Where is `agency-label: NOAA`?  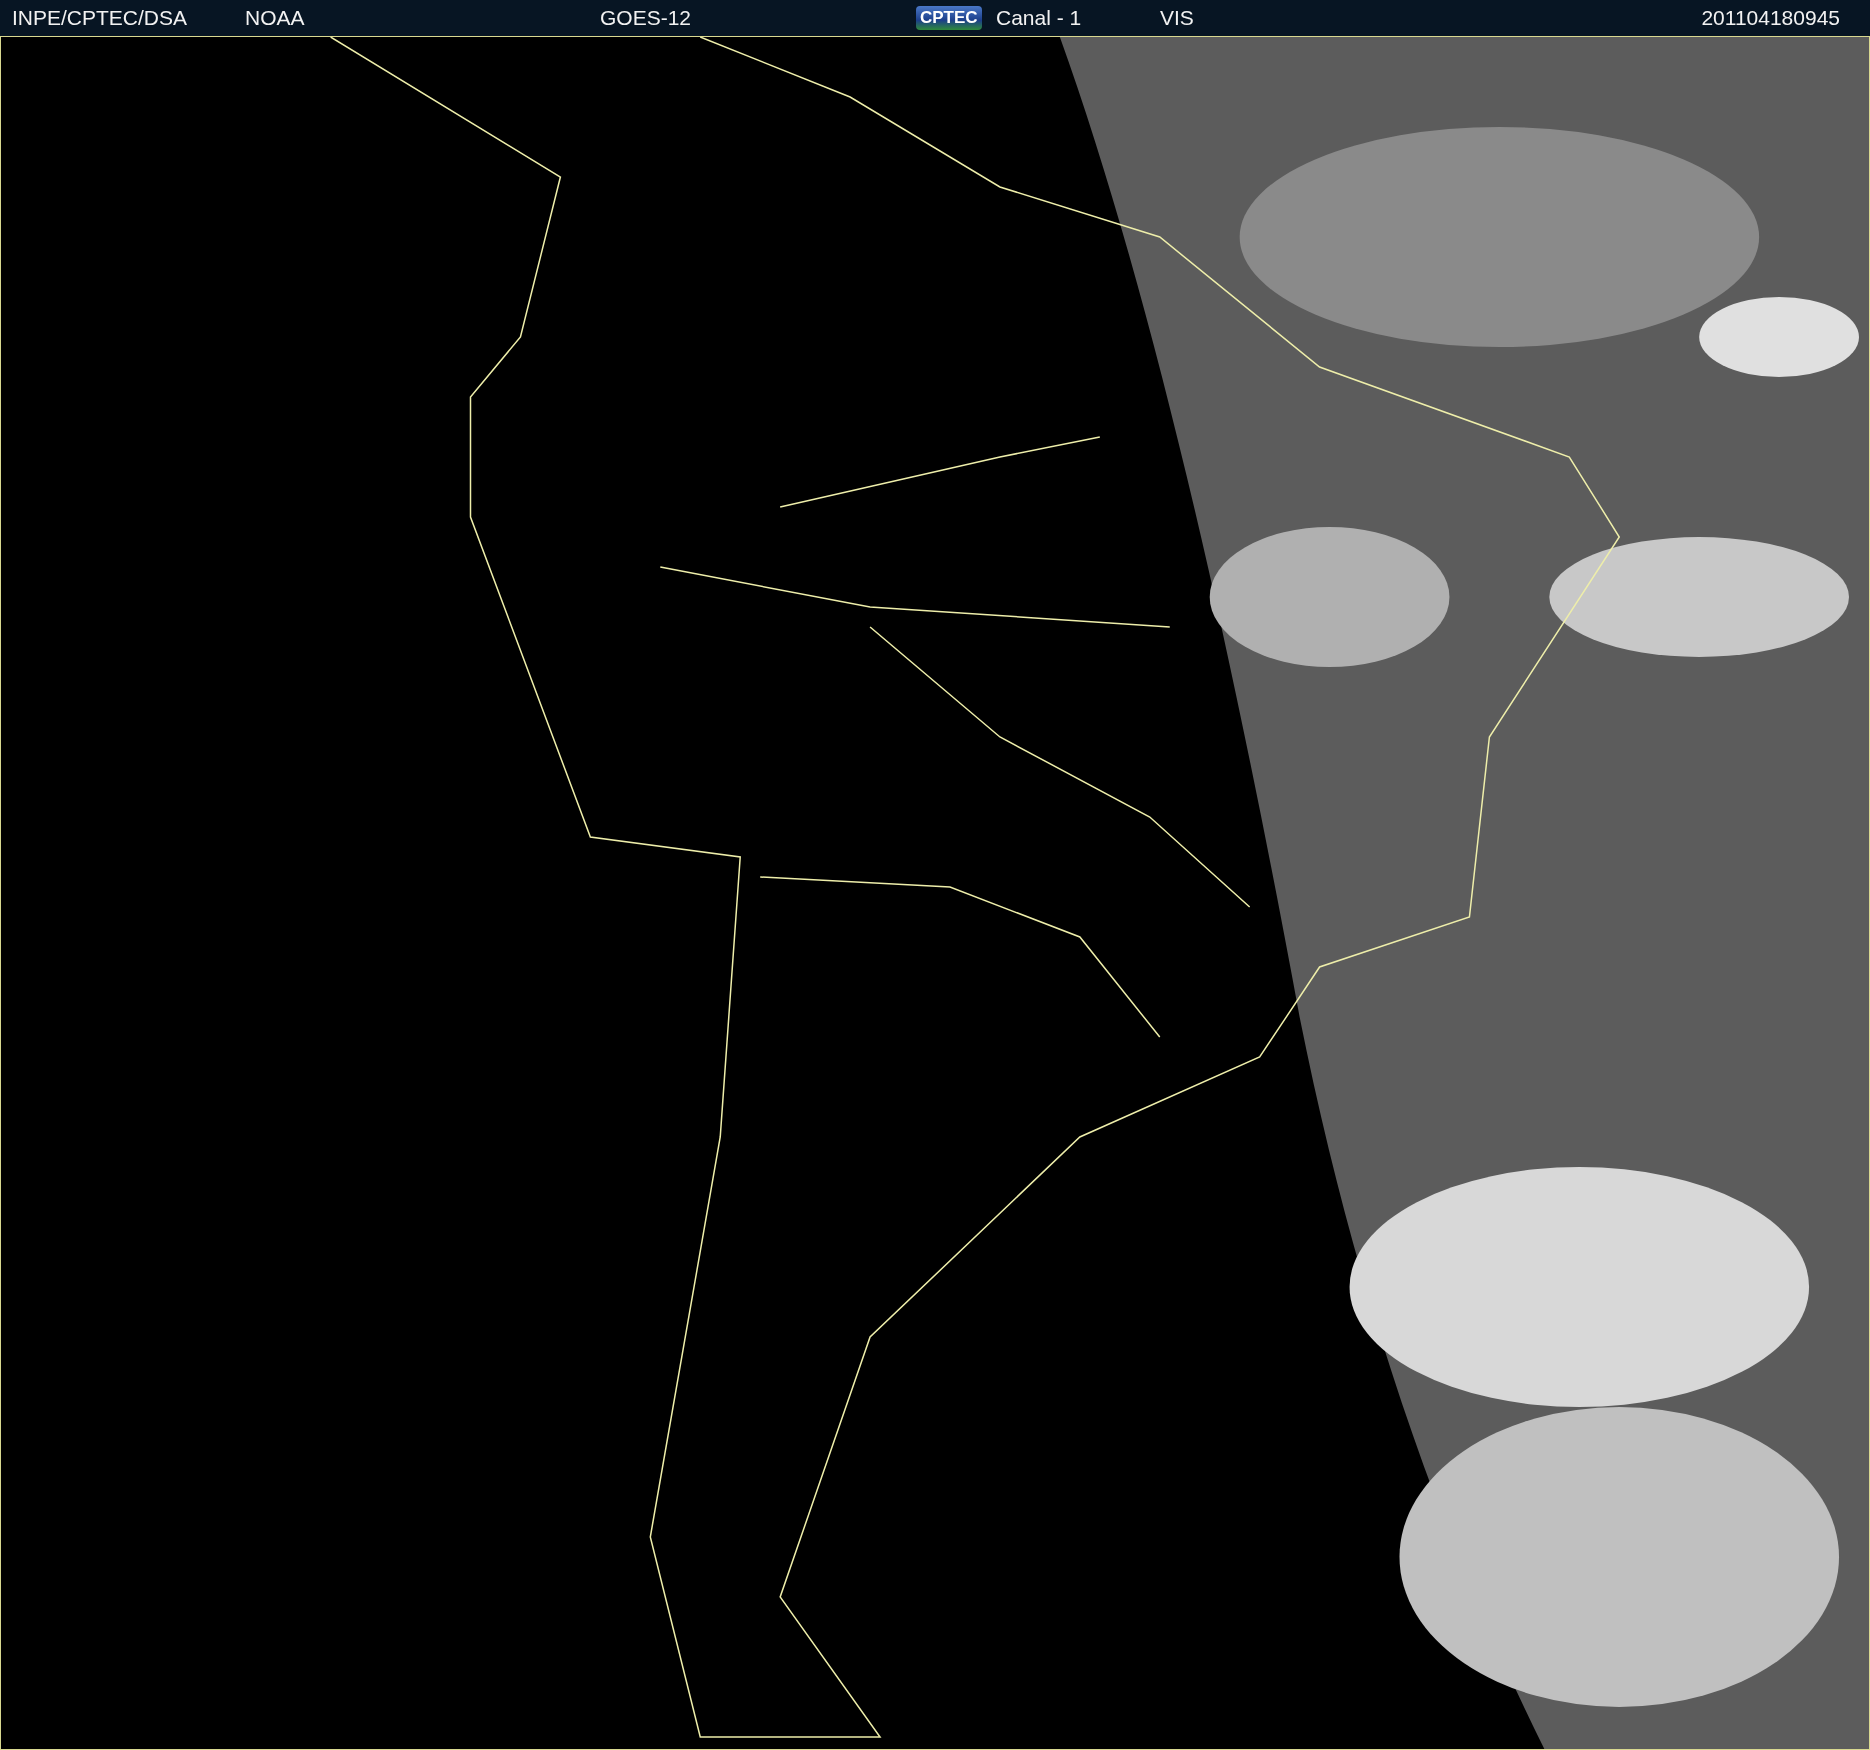
agency-label: NOAA is located at coordinates (275, 18).